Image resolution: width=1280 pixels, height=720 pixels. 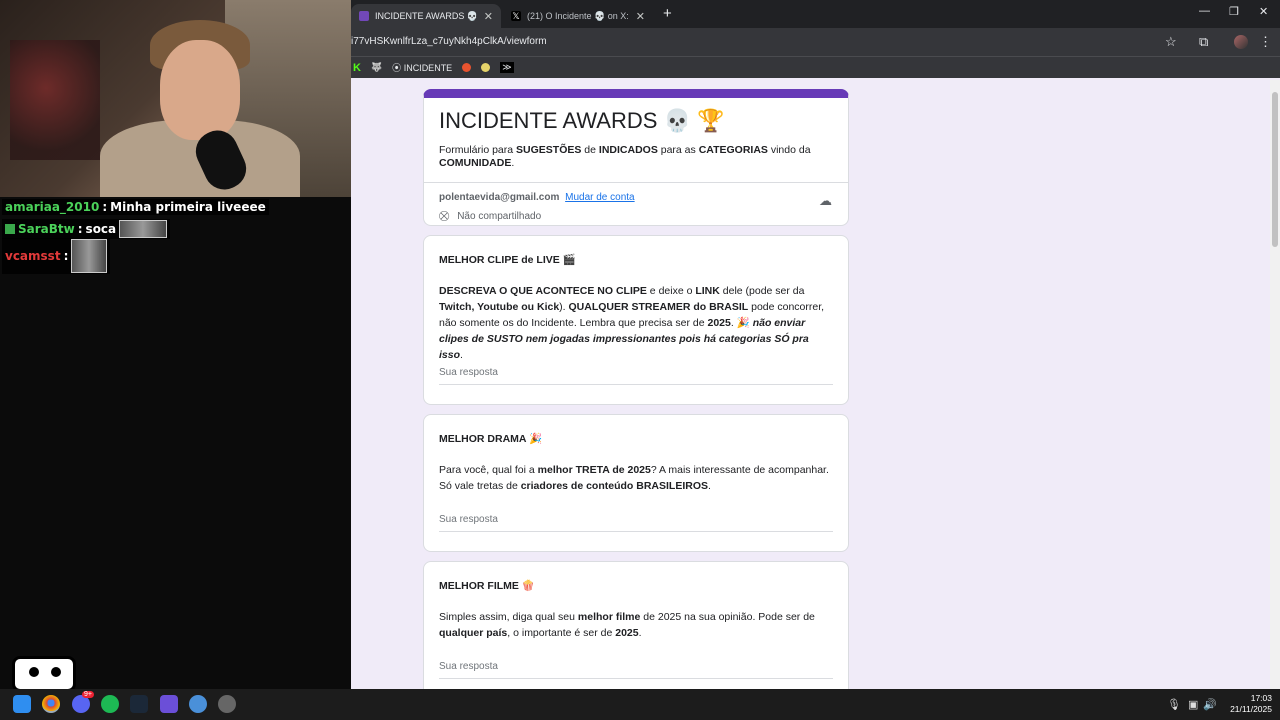 What do you see at coordinates (357, 68) in the screenshot?
I see `kick-bookmark-icon: K` at bounding box center [357, 68].